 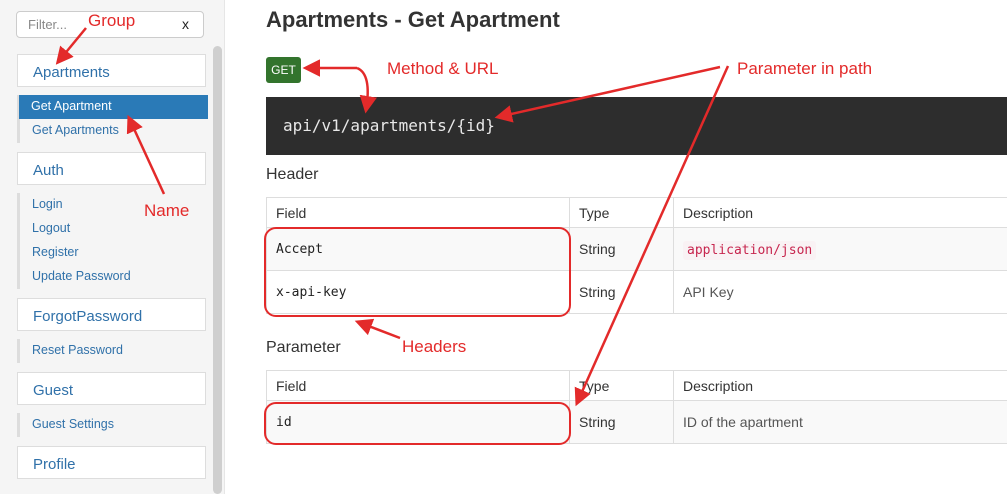 What do you see at coordinates (377, 329) in the screenshot?
I see `arrow-headers` at bounding box center [377, 329].